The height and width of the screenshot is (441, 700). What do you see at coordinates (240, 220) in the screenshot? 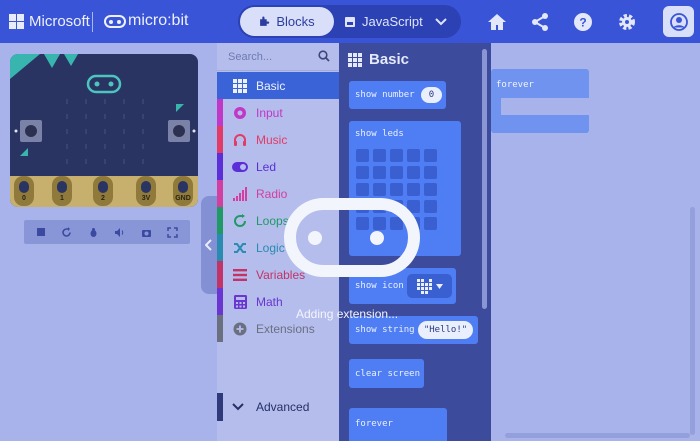
I see `loop-icon` at bounding box center [240, 220].